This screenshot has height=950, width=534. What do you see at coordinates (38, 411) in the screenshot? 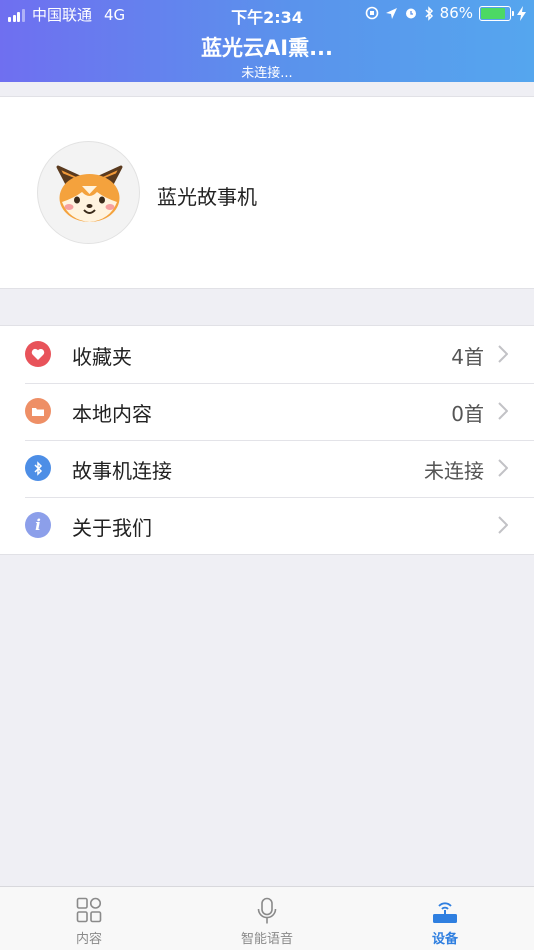
I see `folder-icon` at bounding box center [38, 411].